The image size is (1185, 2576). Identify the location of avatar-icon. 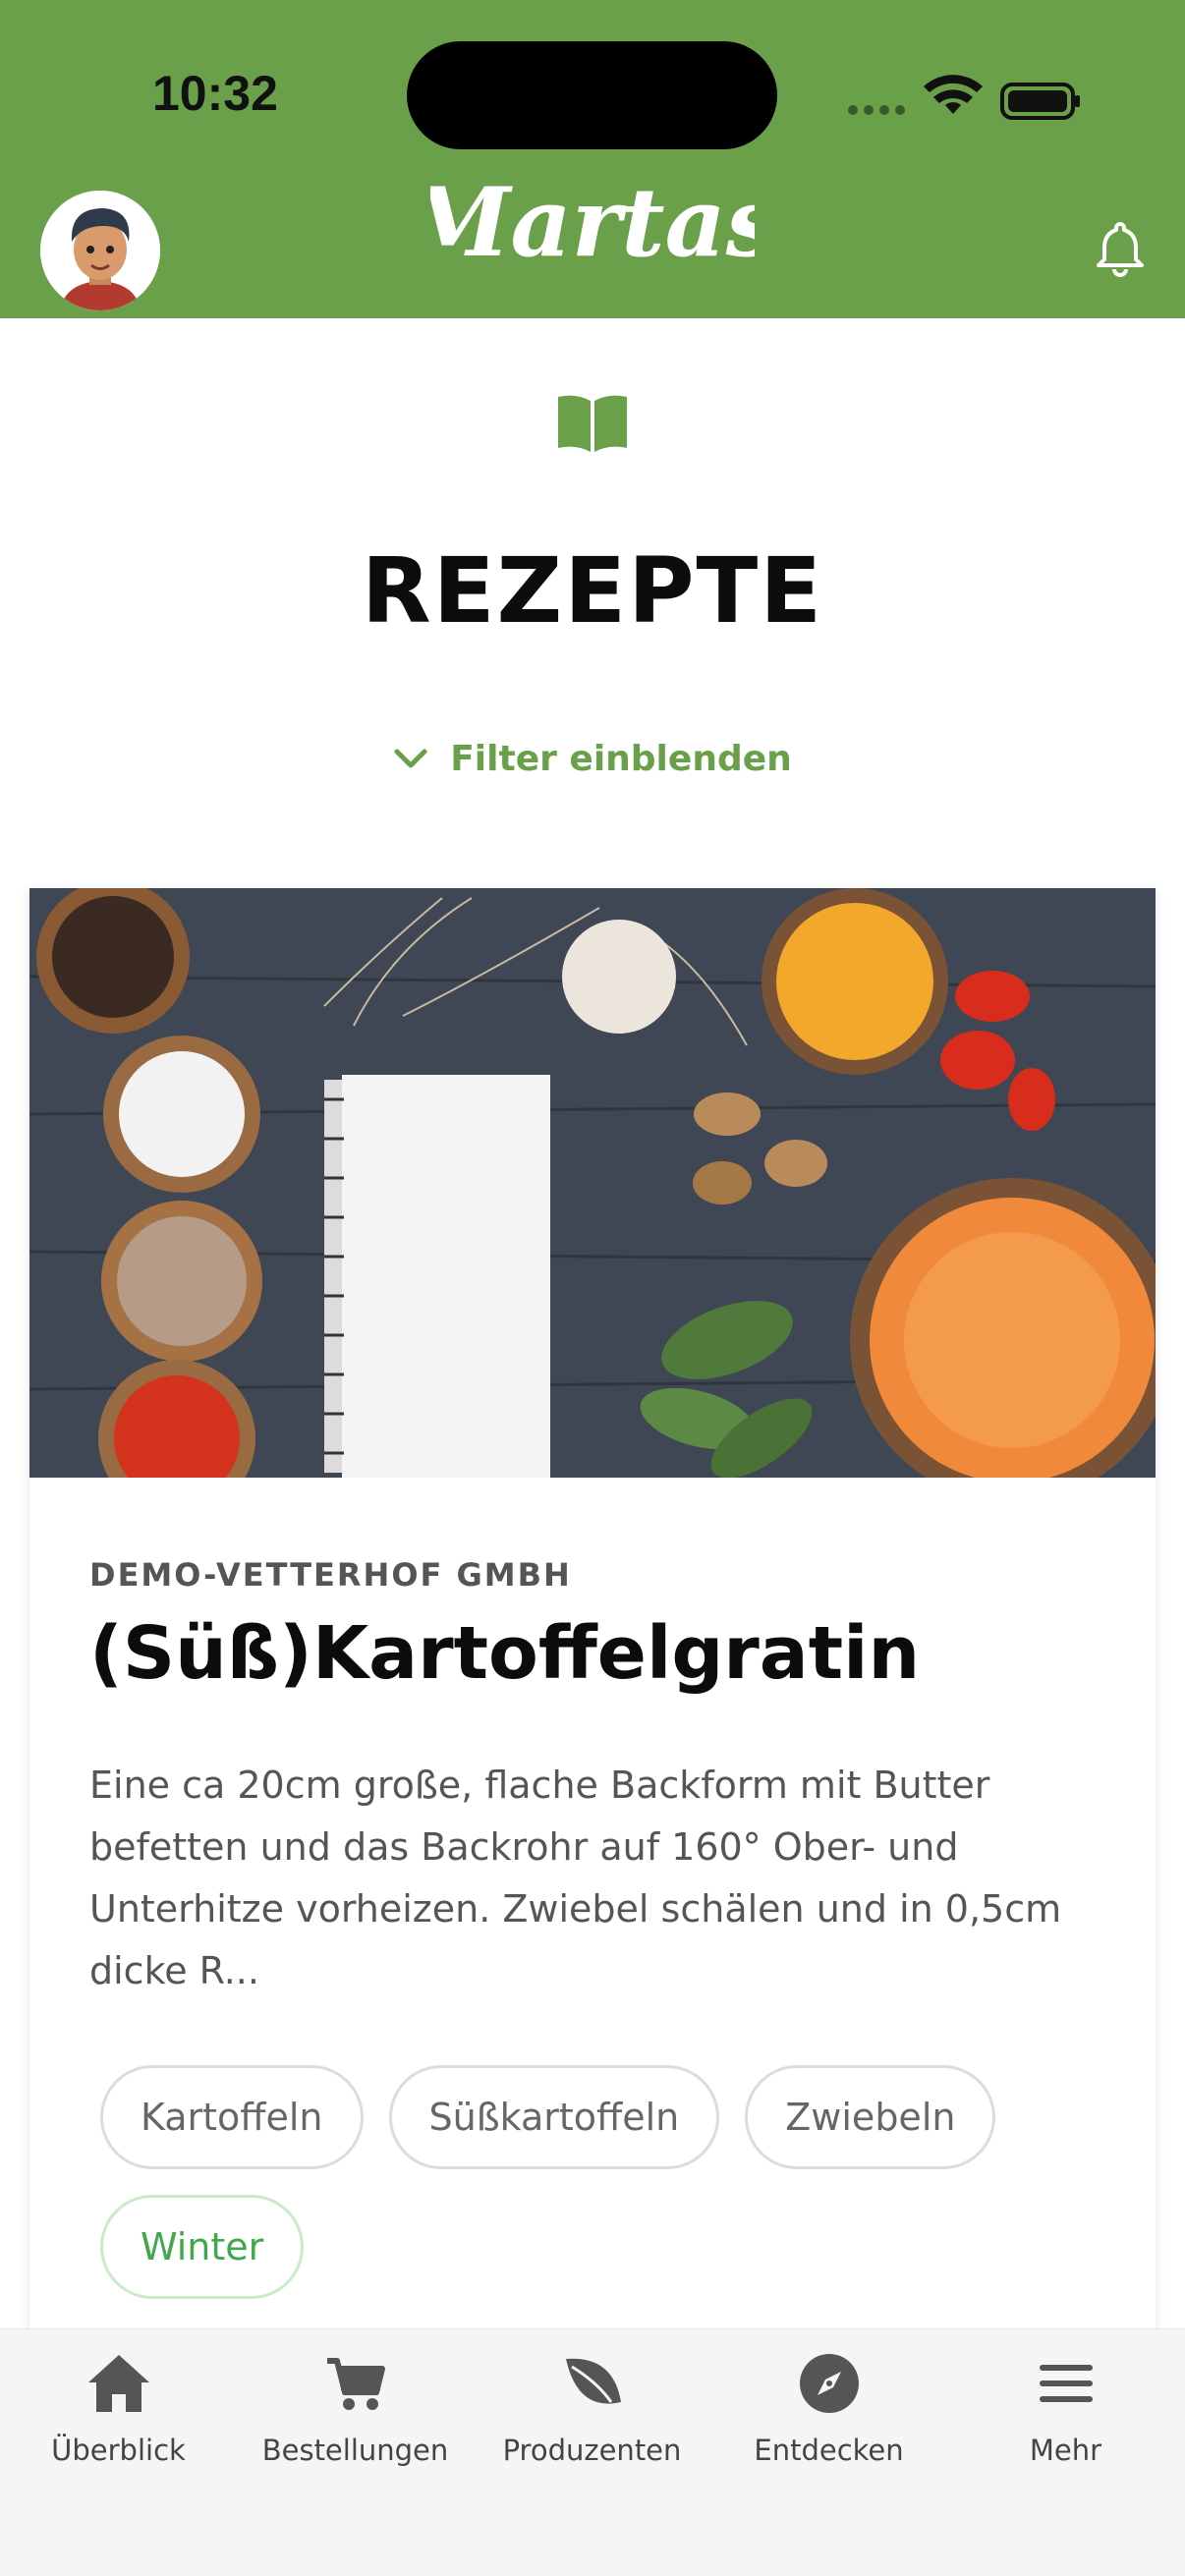
(100, 250).